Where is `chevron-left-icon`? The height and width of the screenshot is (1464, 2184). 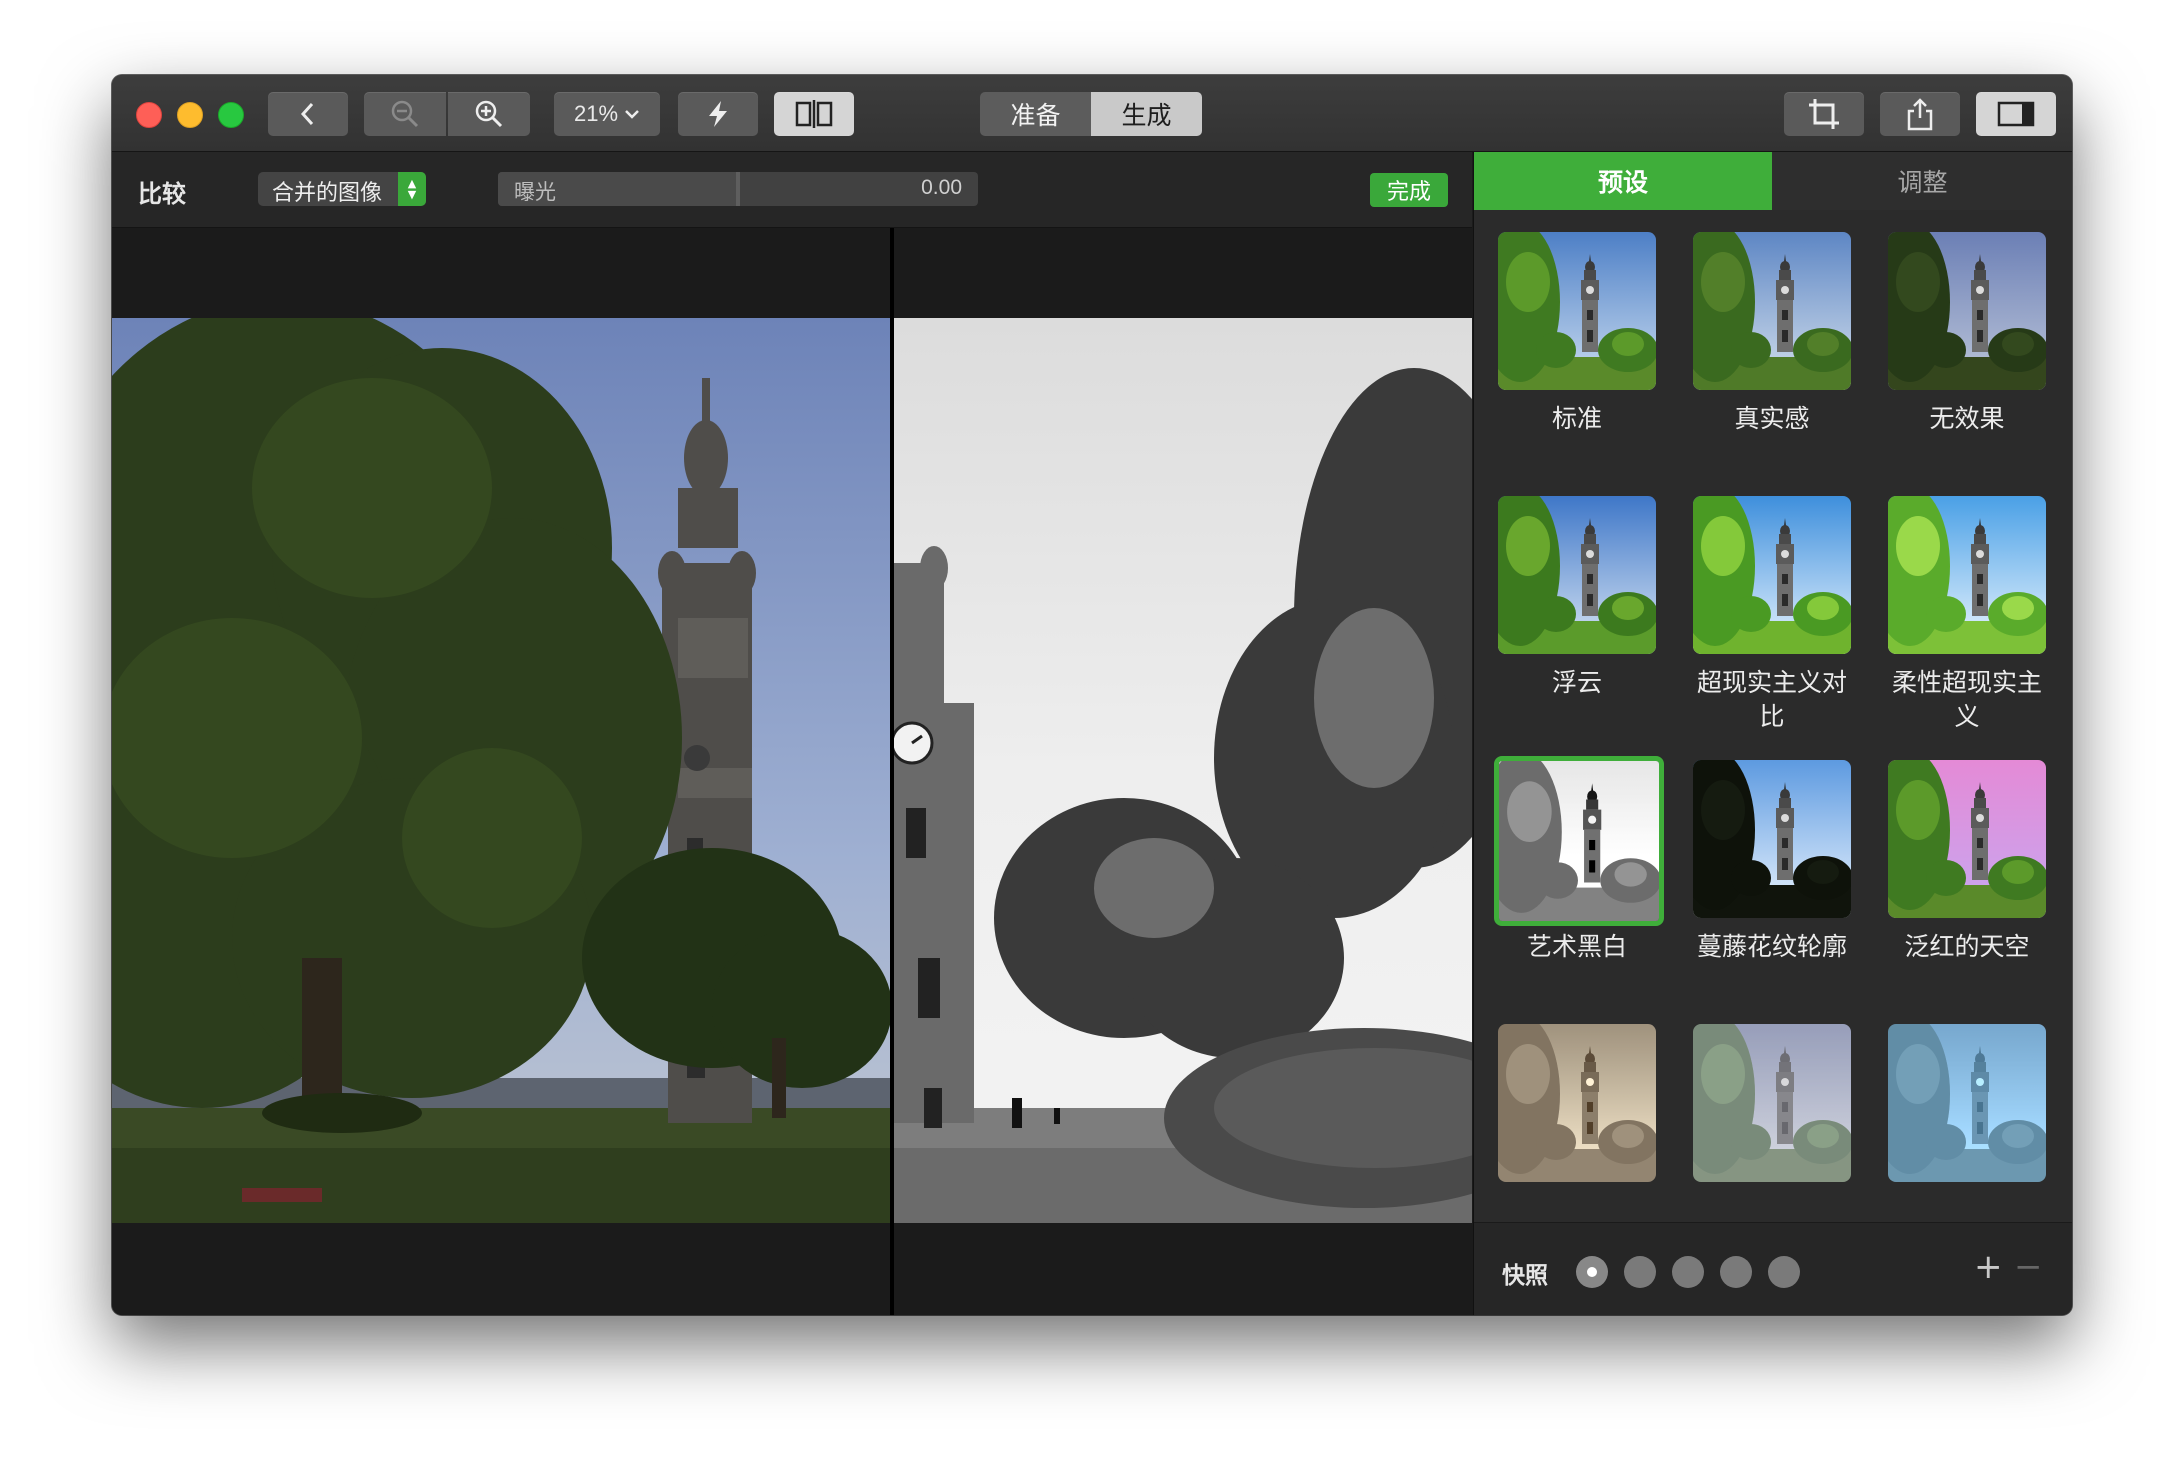
chevron-left-icon is located at coordinates (307, 114).